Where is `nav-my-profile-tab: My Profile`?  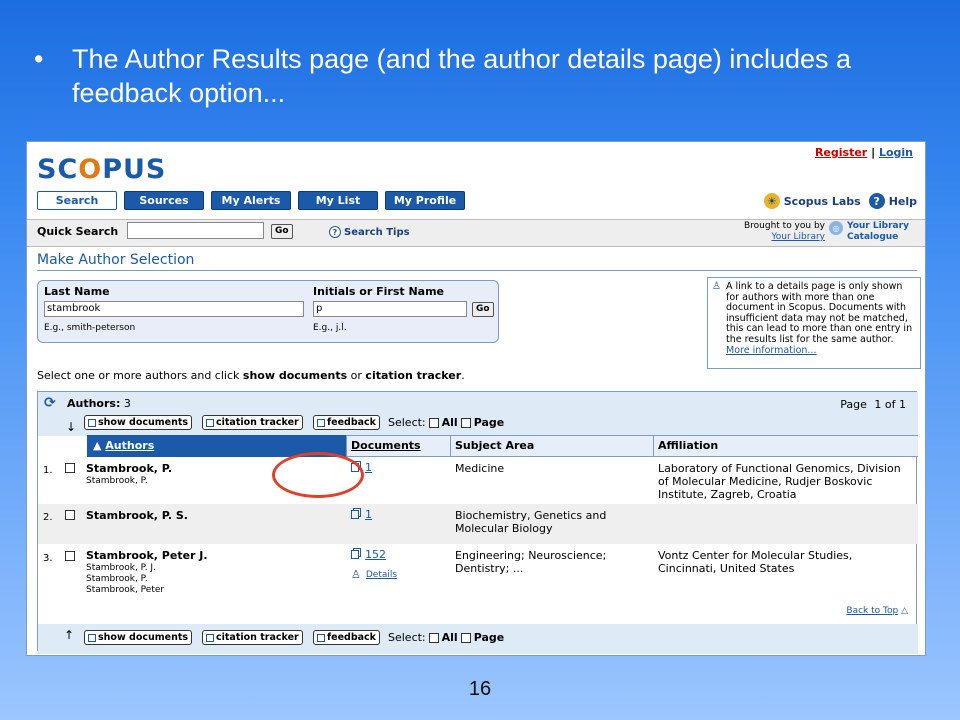 nav-my-profile-tab: My Profile is located at coordinates (425, 200).